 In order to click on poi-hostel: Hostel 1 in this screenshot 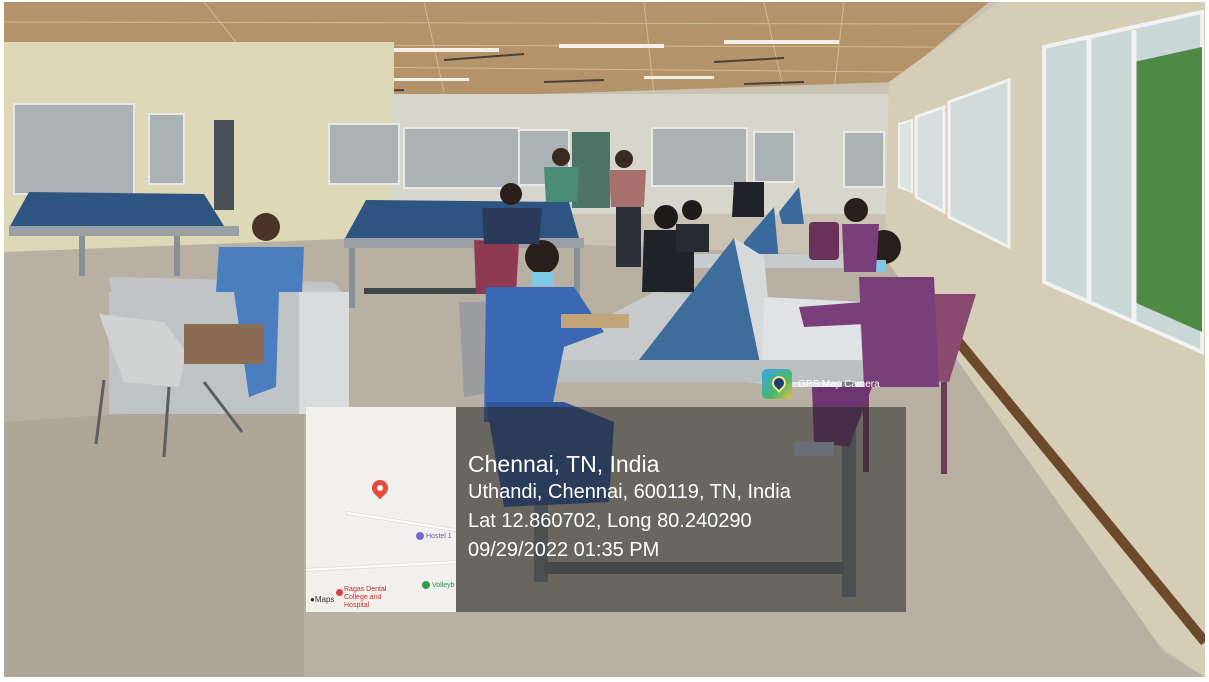, I will do `click(434, 536)`.